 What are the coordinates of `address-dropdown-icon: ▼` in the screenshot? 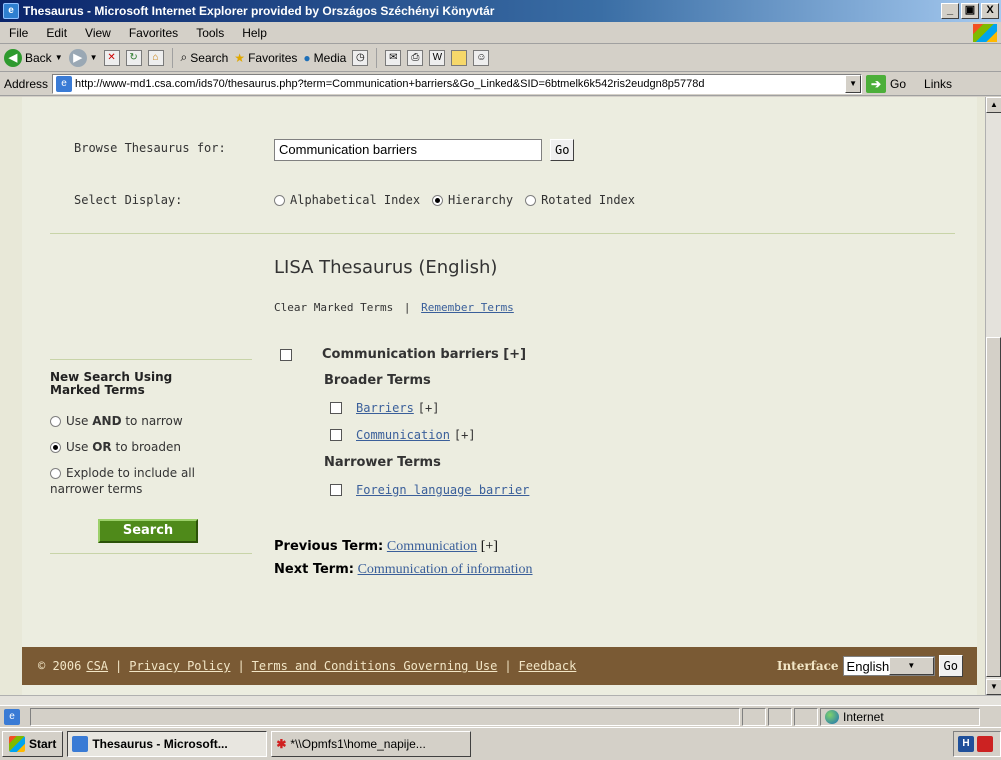 It's located at (853, 83).